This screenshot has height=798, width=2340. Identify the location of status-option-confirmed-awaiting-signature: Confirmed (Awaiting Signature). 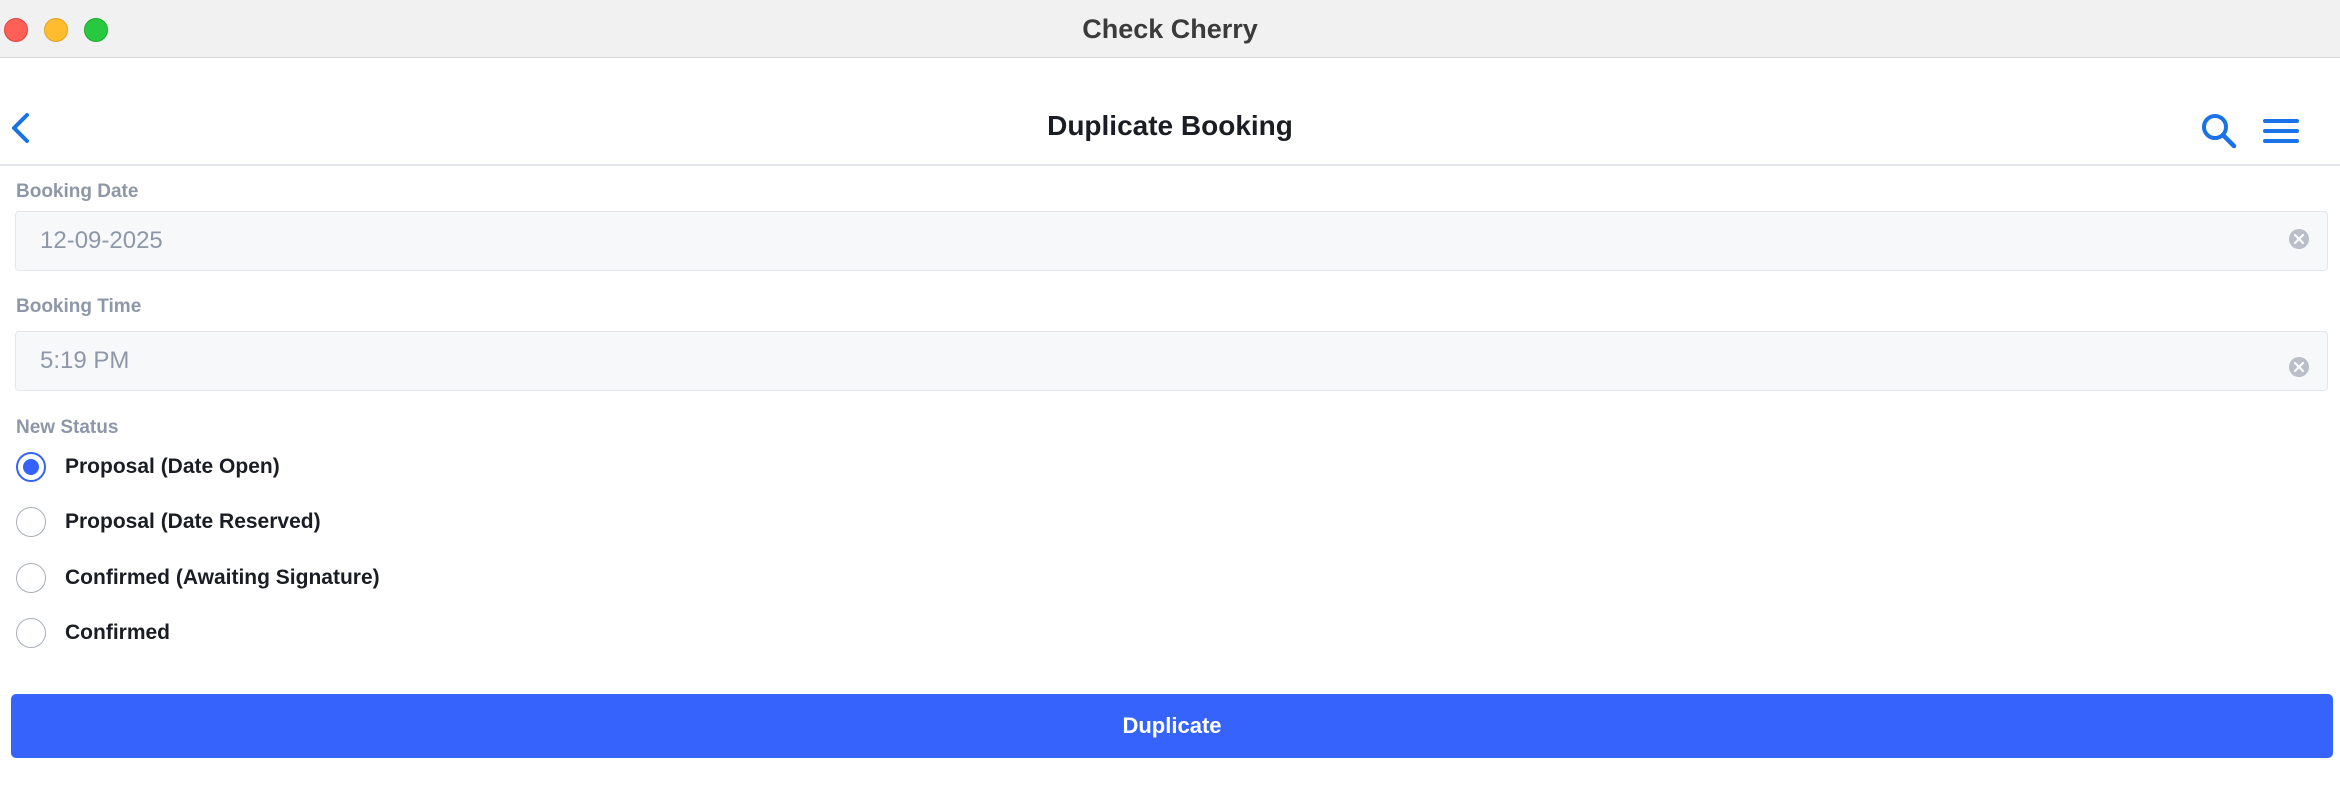
(314, 578).